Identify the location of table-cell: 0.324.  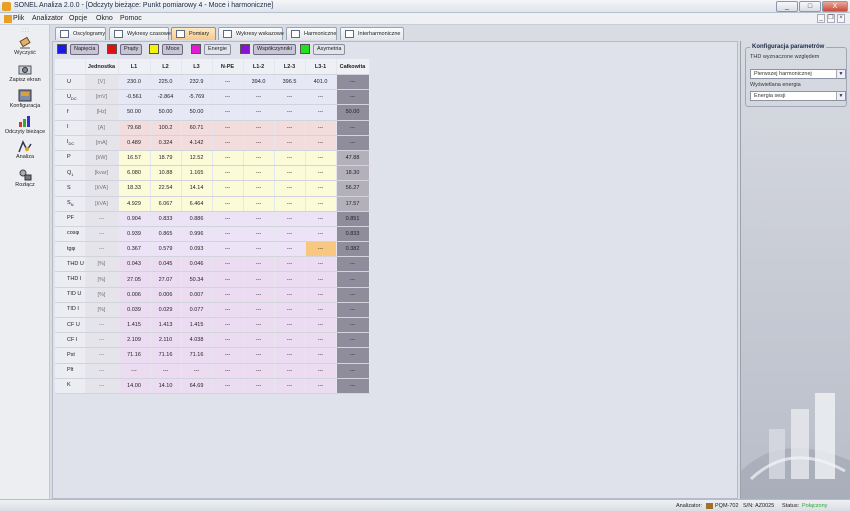
(166, 143).